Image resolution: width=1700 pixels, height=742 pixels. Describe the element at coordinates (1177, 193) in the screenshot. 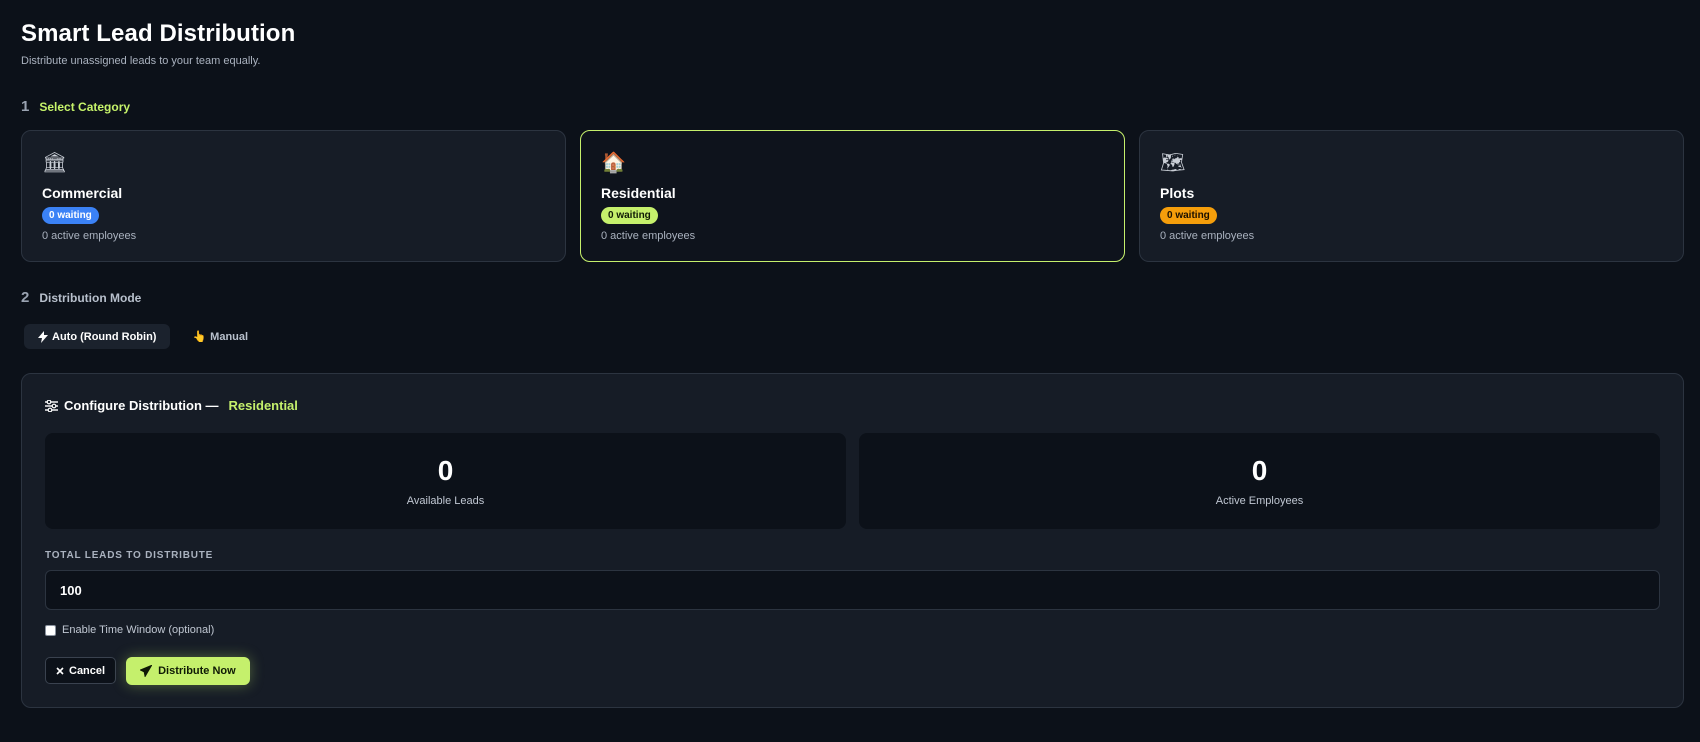

I see `category-name: Plots` at that location.